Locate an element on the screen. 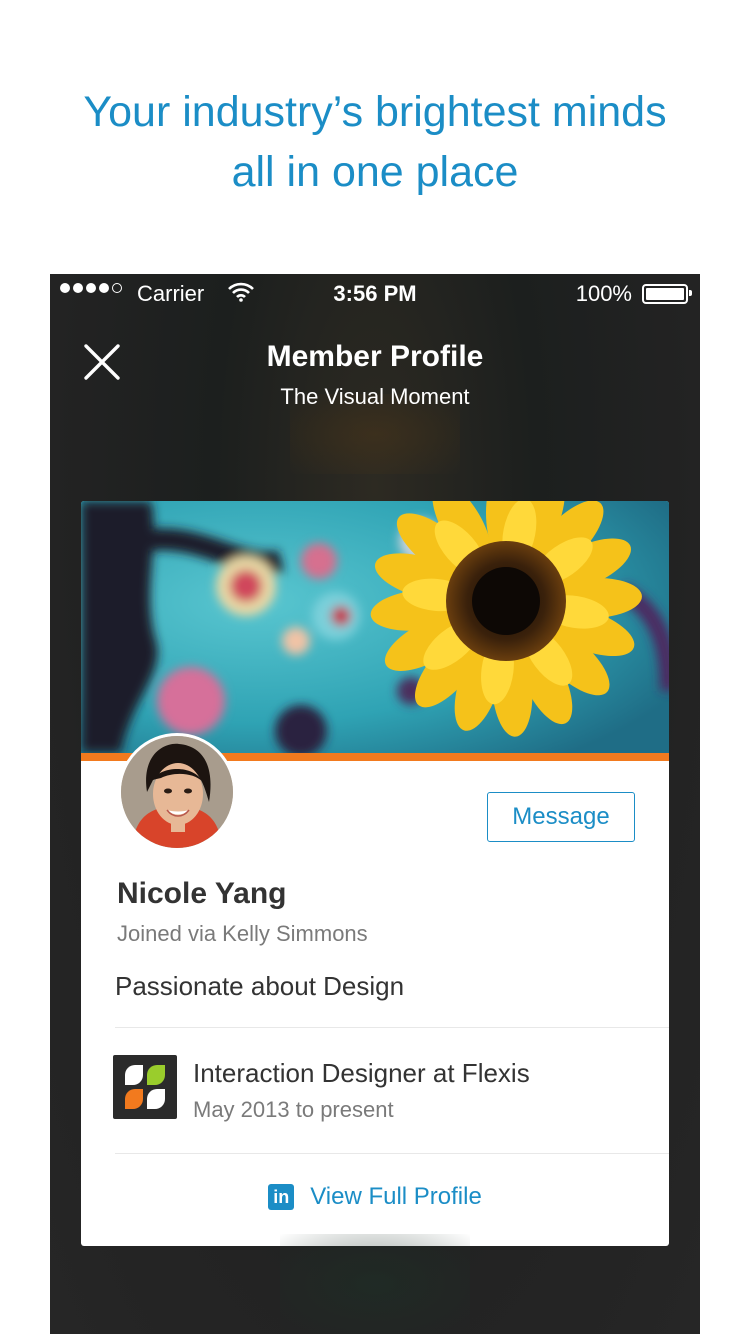 This screenshot has height=1334, width=750. position-dates: May 2013 to present is located at coordinates (293, 1109).